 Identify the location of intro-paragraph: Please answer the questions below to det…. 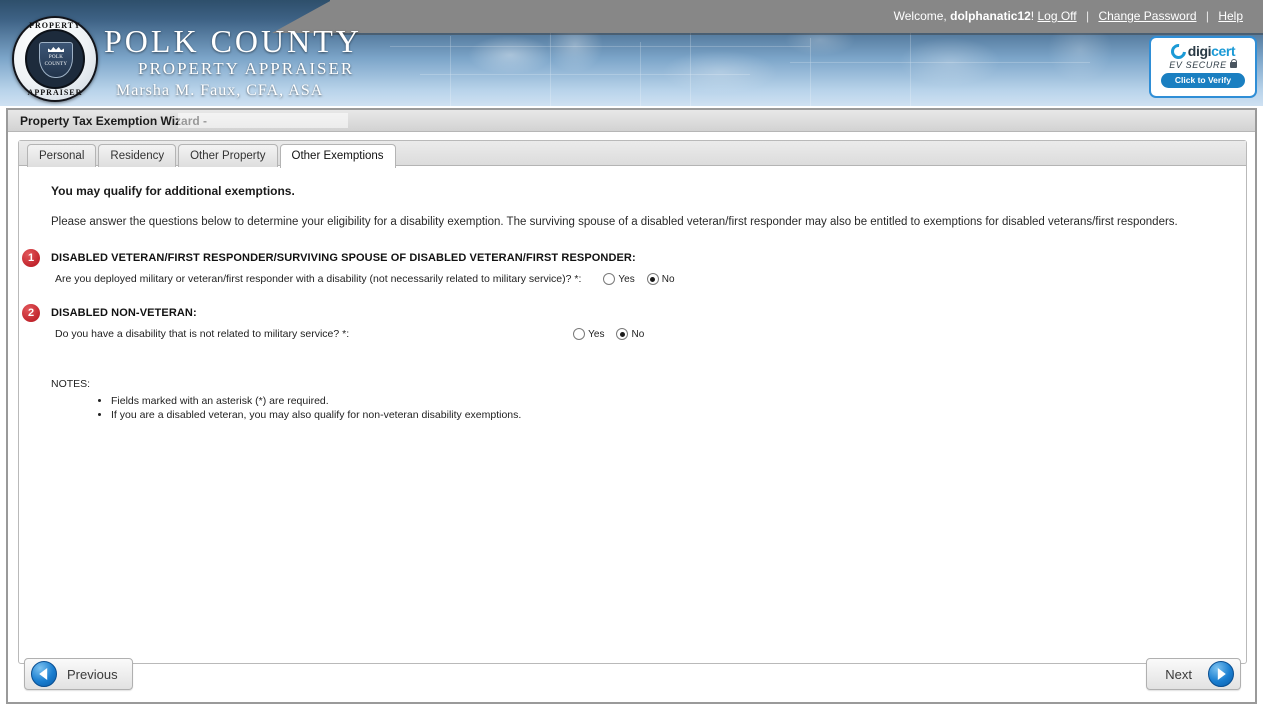
(614, 222).